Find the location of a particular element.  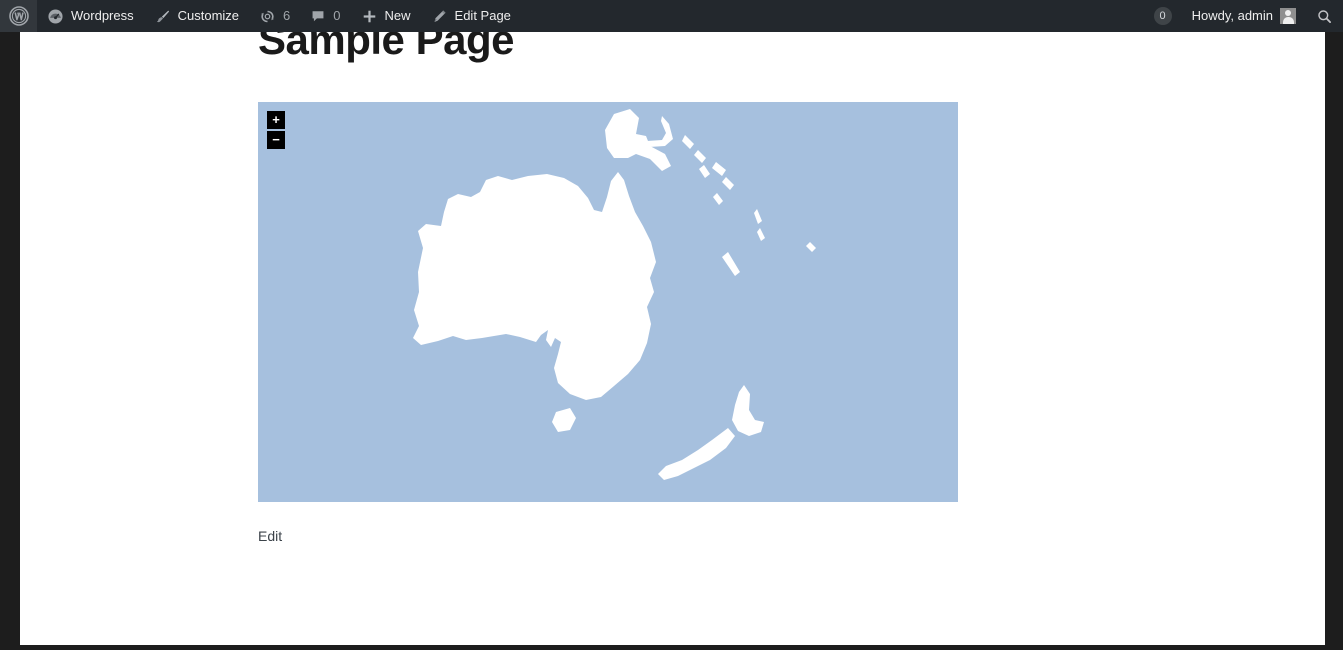

avatar-icon is located at coordinates (1288, 16).